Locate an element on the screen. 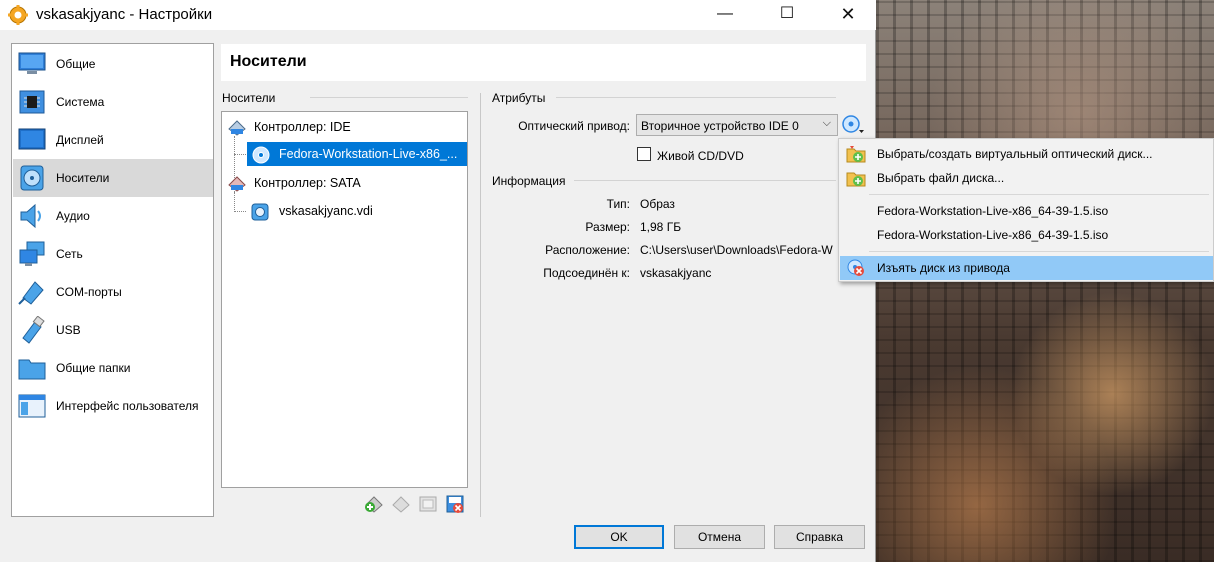 This screenshot has height=562, width=1214. help-button: Справка is located at coordinates (819, 537).